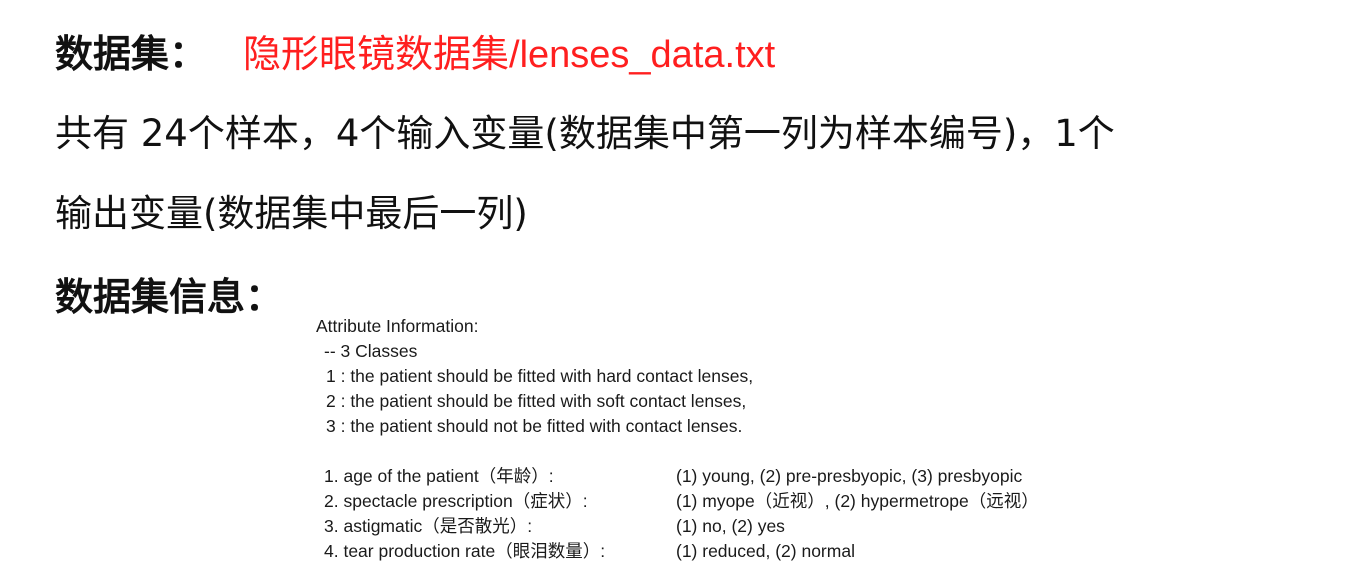  Describe the element at coordinates (730, 526) in the screenshot. I see `attribute-values: (1) no, (2) yes` at that location.